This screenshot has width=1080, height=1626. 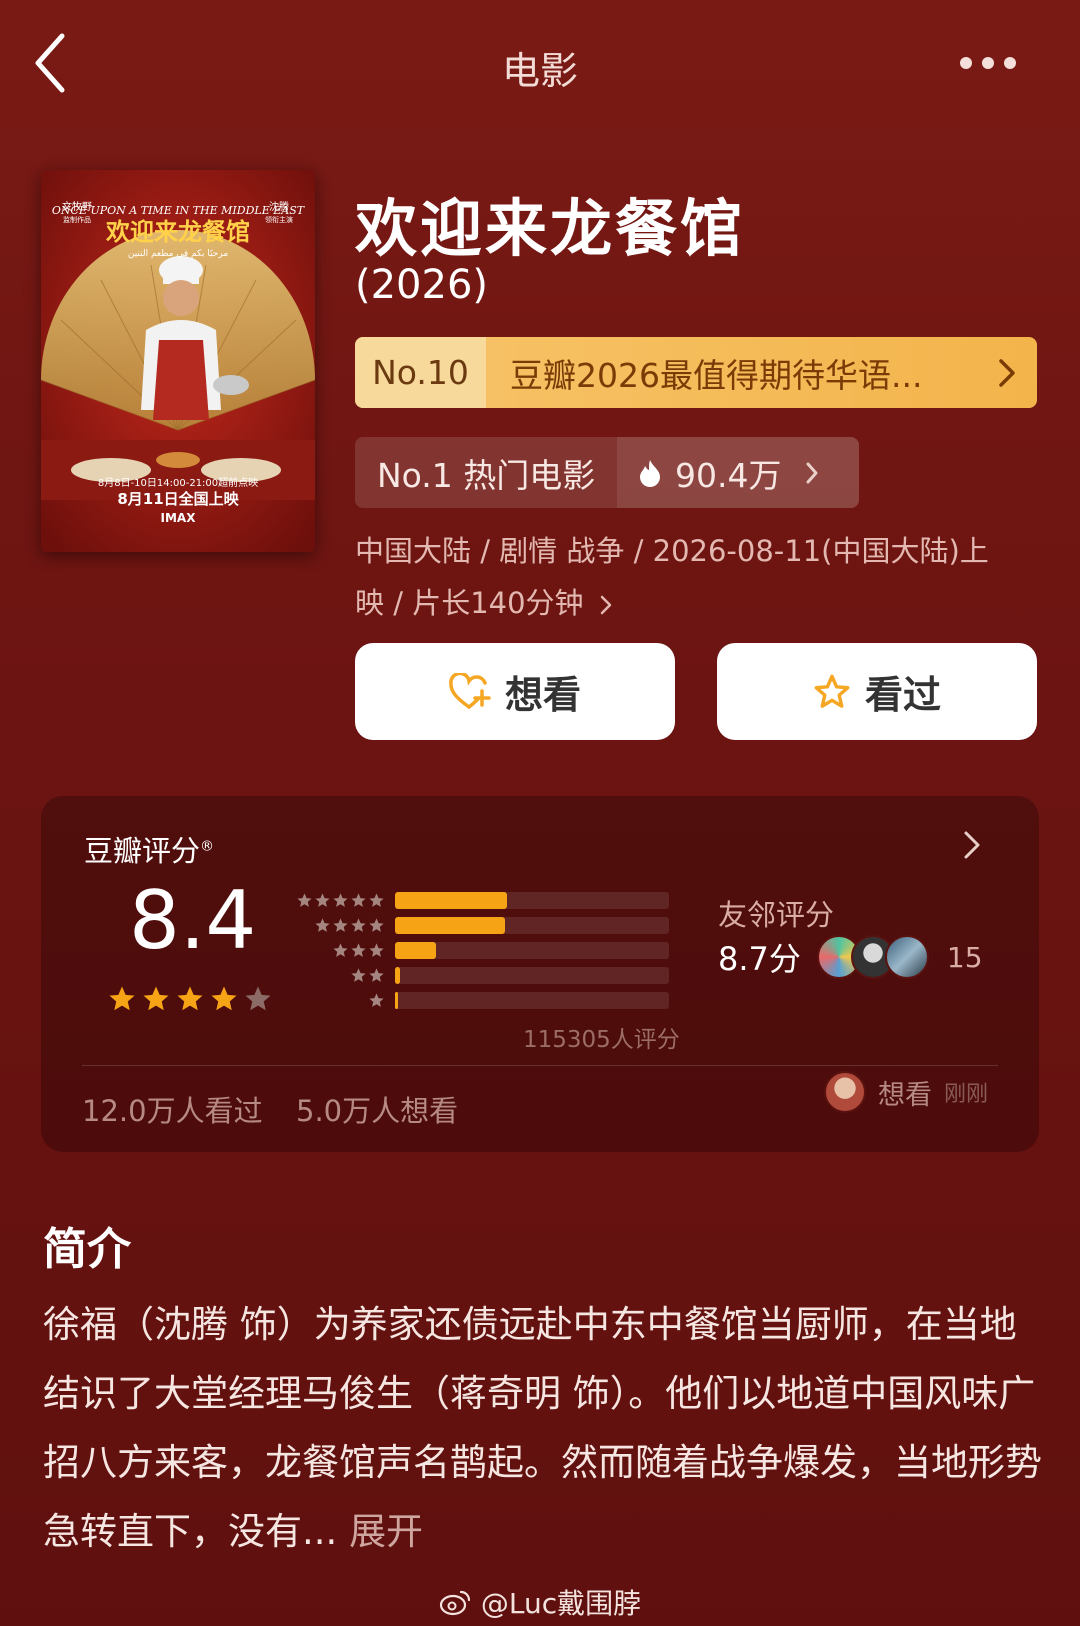 What do you see at coordinates (850, 957) in the screenshot?
I see `friends-rating-row: 8.7分 15` at bounding box center [850, 957].